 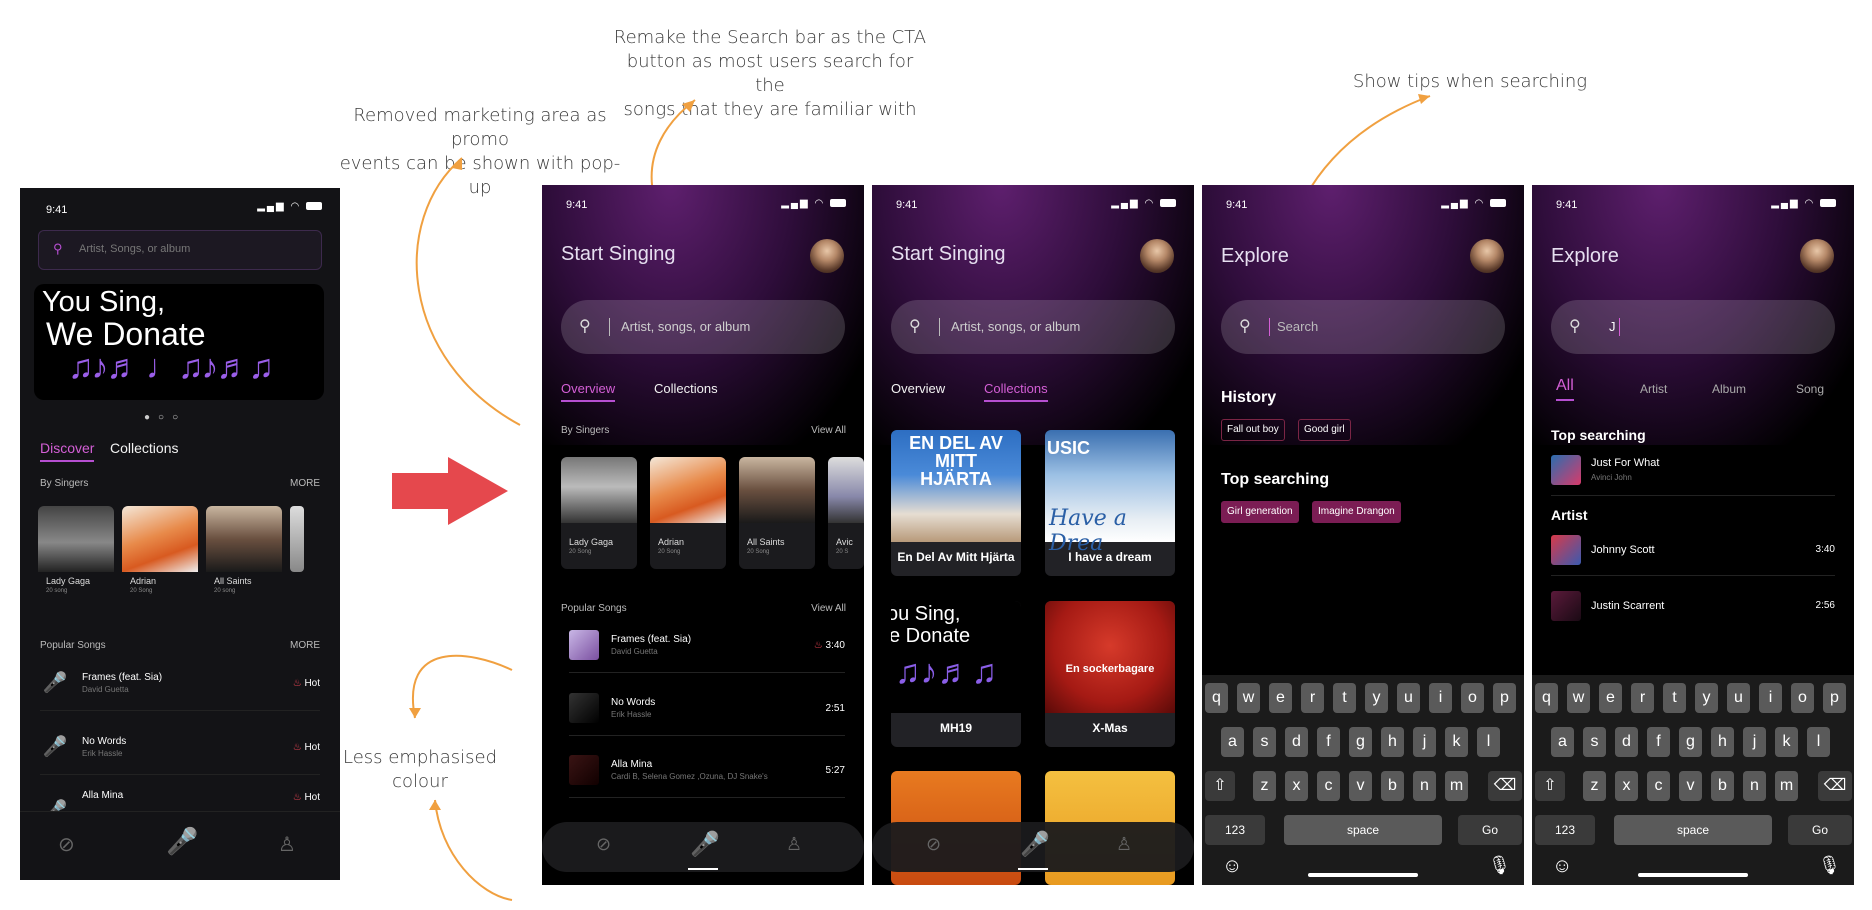 I want to click on promo-banner: You Sing, We Donate ♫♪♬ ♩♫♪♬♫, so click(x=179, y=342).